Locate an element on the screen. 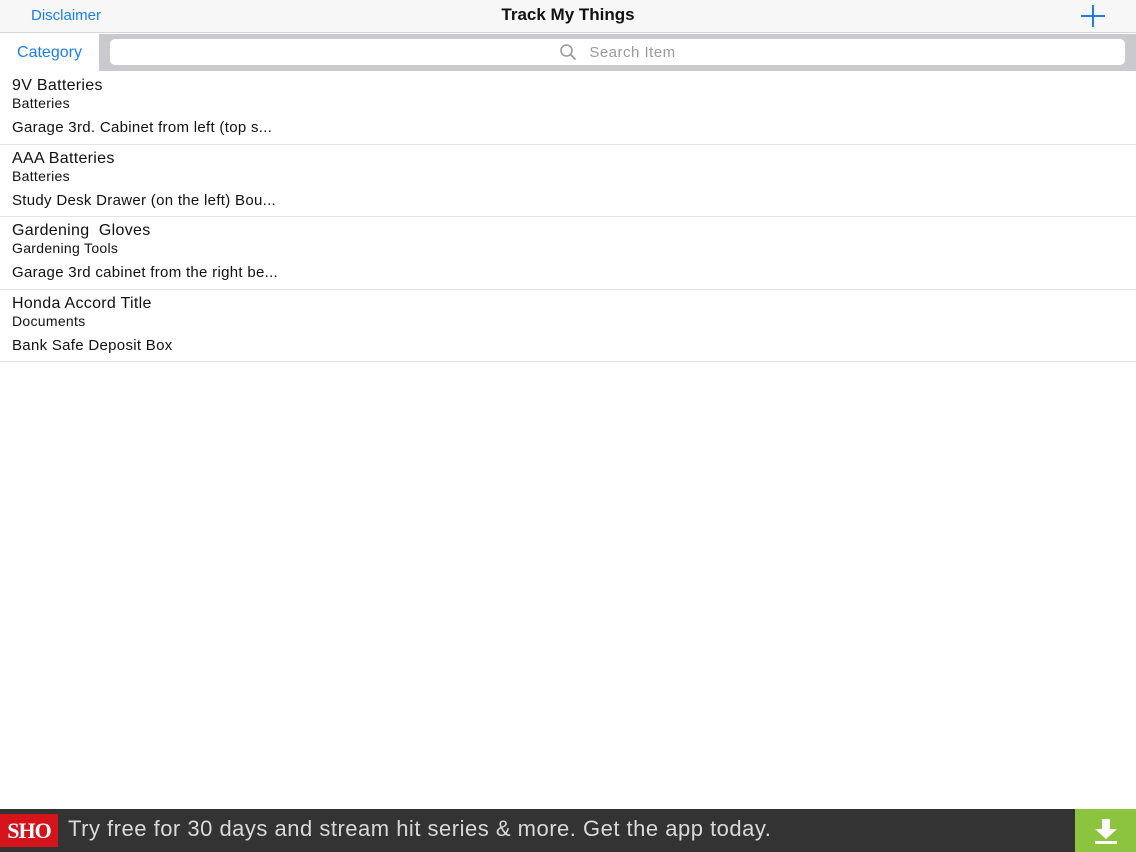  page-title: Track My Things is located at coordinates (568, 14).